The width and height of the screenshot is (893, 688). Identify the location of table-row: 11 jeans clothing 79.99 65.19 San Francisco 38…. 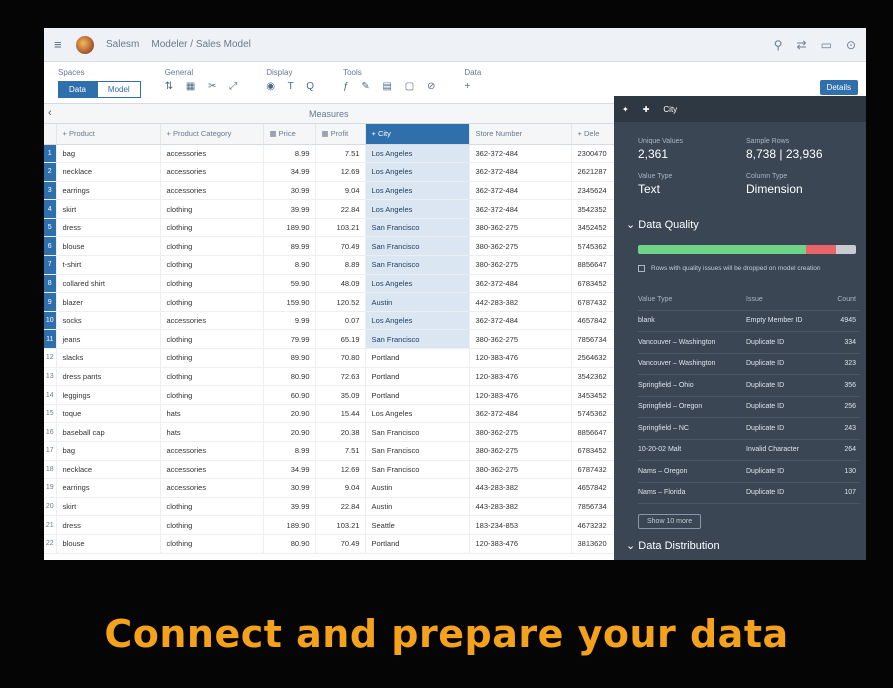
(329, 339).